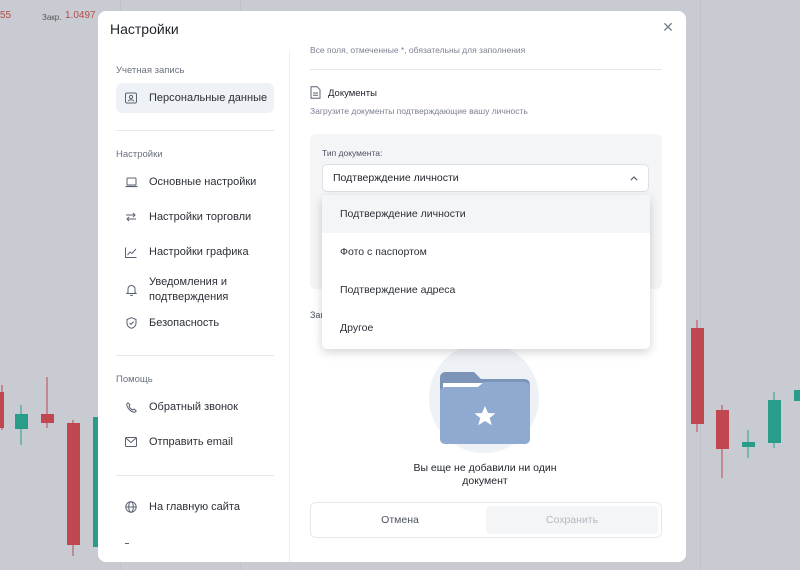 This screenshot has height=570, width=800. What do you see at coordinates (150, 70) in the screenshot?
I see `section-account: Учетная запись` at bounding box center [150, 70].